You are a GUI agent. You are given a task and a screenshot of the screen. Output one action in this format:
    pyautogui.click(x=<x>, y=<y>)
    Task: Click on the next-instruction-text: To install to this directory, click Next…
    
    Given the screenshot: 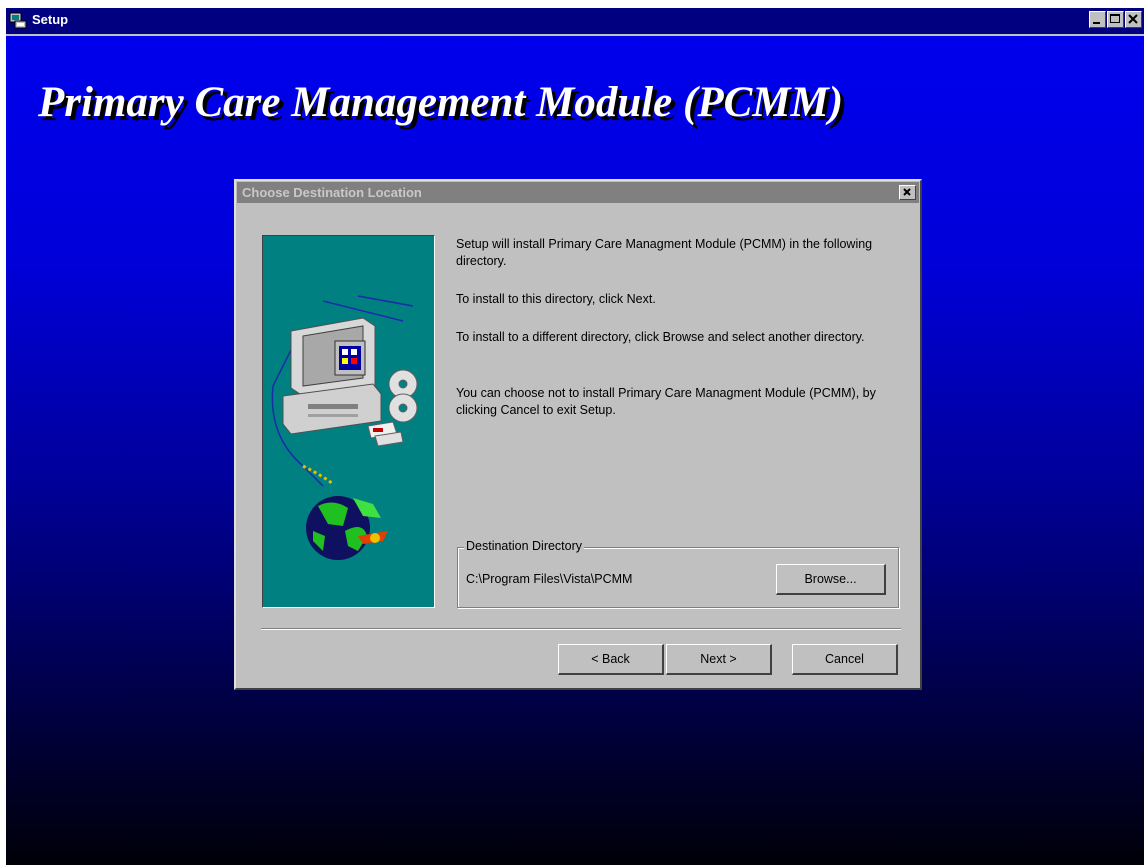 What is the action you would take?
    pyautogui.click(x=556, y=299)
    